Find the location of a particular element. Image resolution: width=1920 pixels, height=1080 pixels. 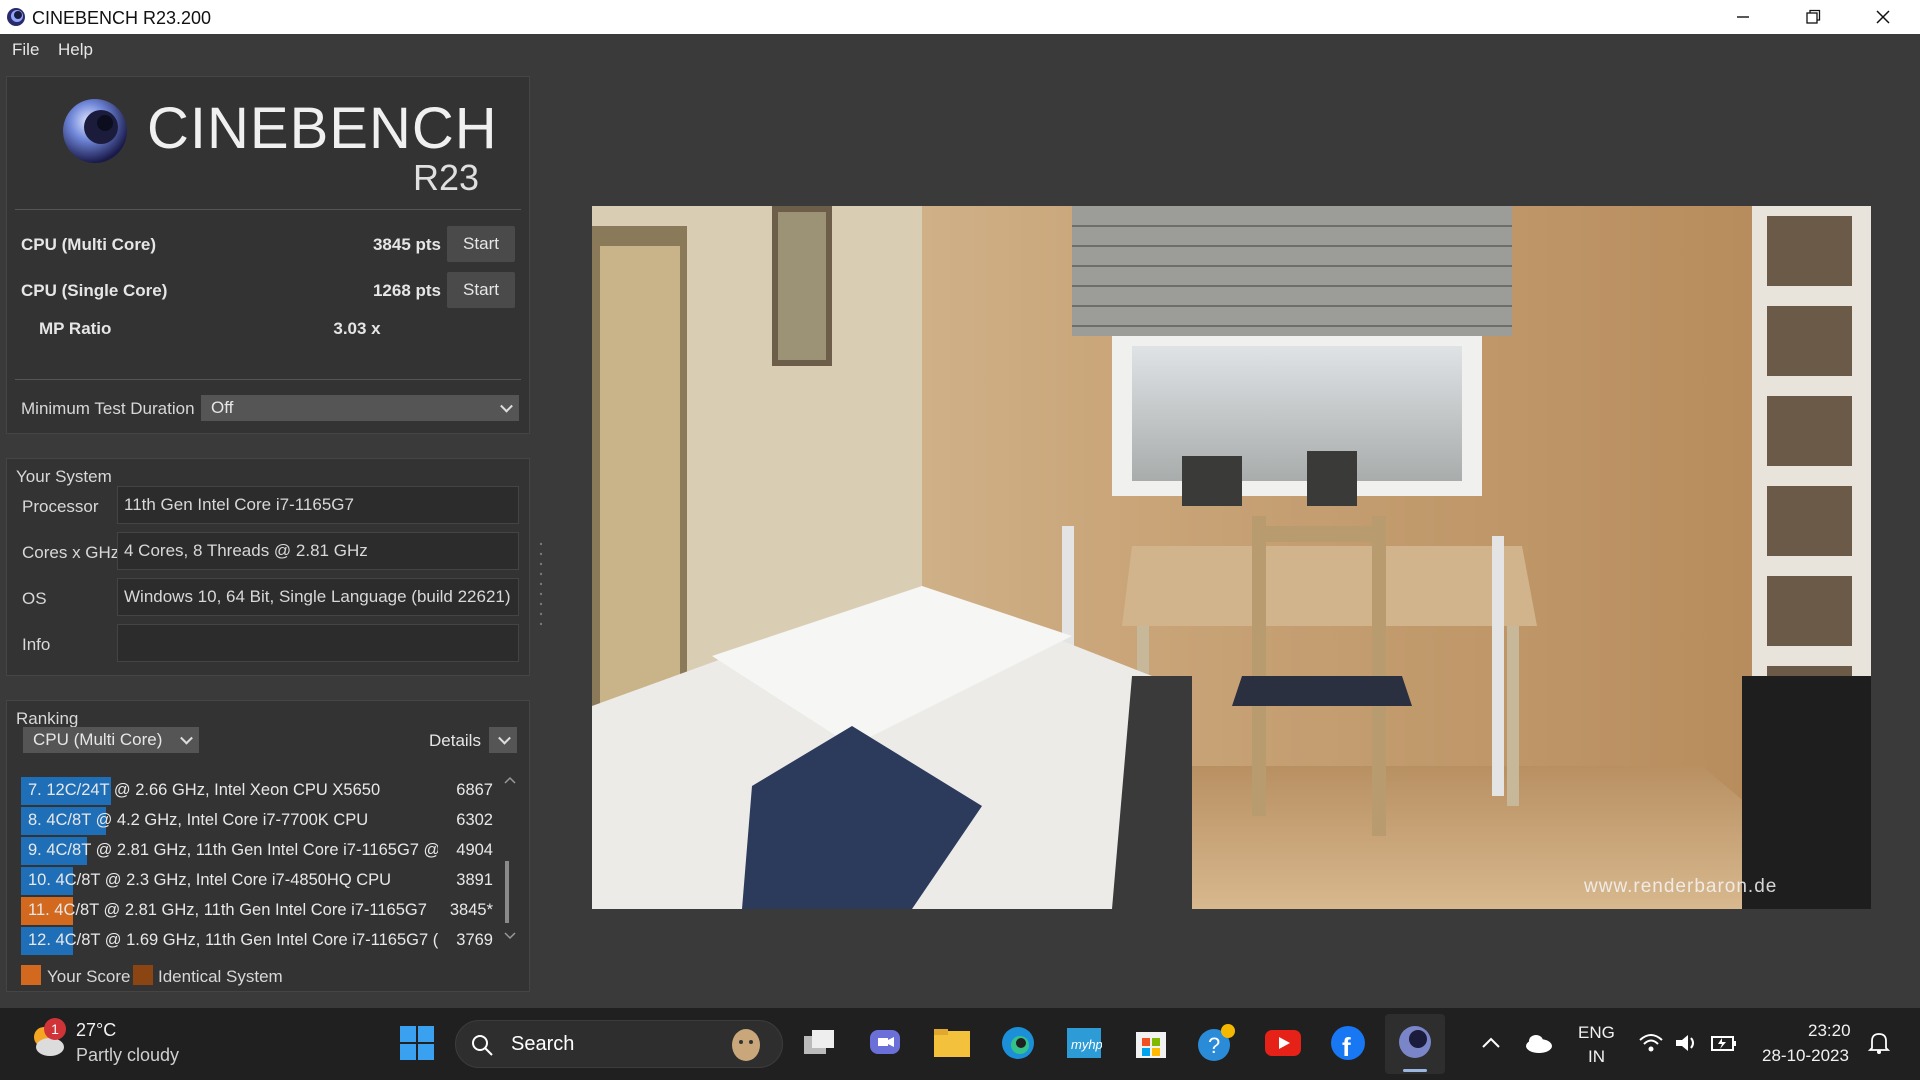

your-score-legend: Your Score is located at coordinates (89, 976).